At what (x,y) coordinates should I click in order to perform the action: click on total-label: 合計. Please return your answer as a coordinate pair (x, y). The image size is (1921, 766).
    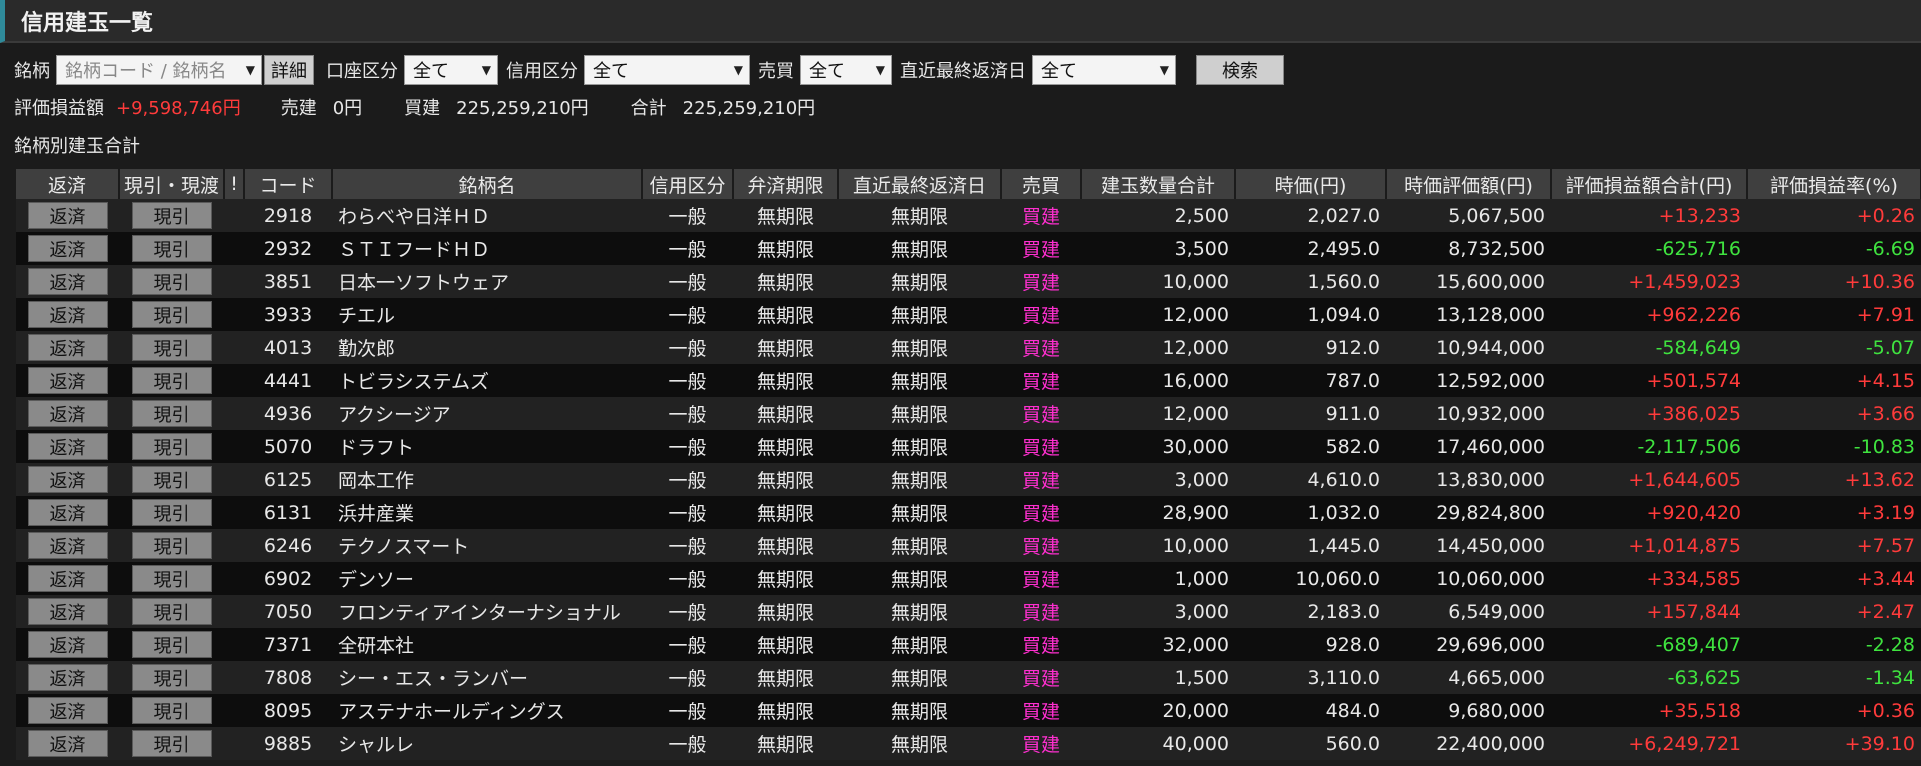
    Looking at the image, I should click on (648, 108).